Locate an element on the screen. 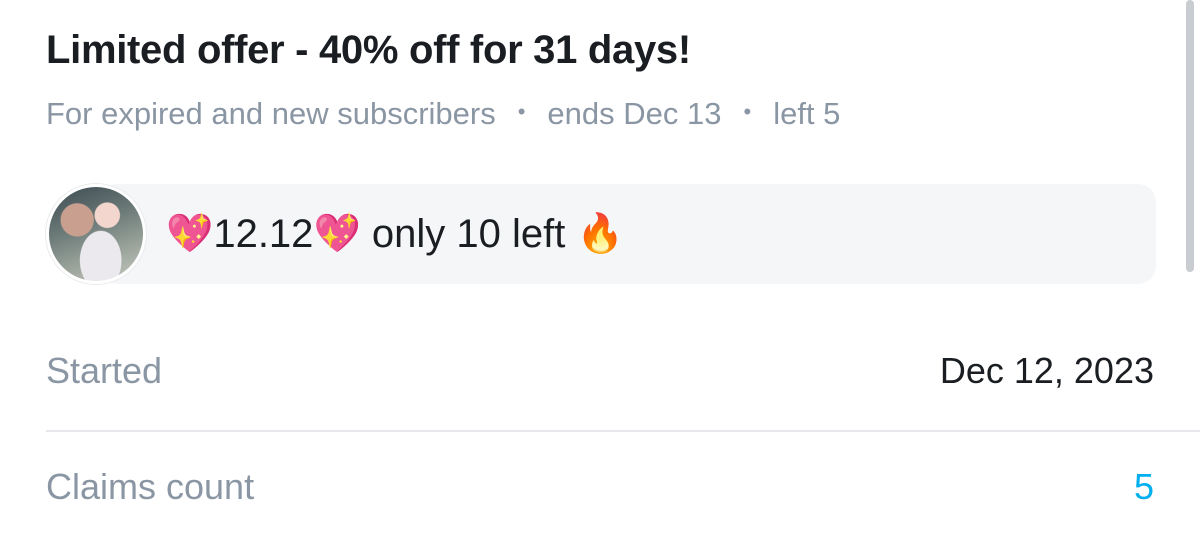 Image resolution: width=1200 pixels, height=560 pixels. scrollbar is located at coordinates (1190, 136).